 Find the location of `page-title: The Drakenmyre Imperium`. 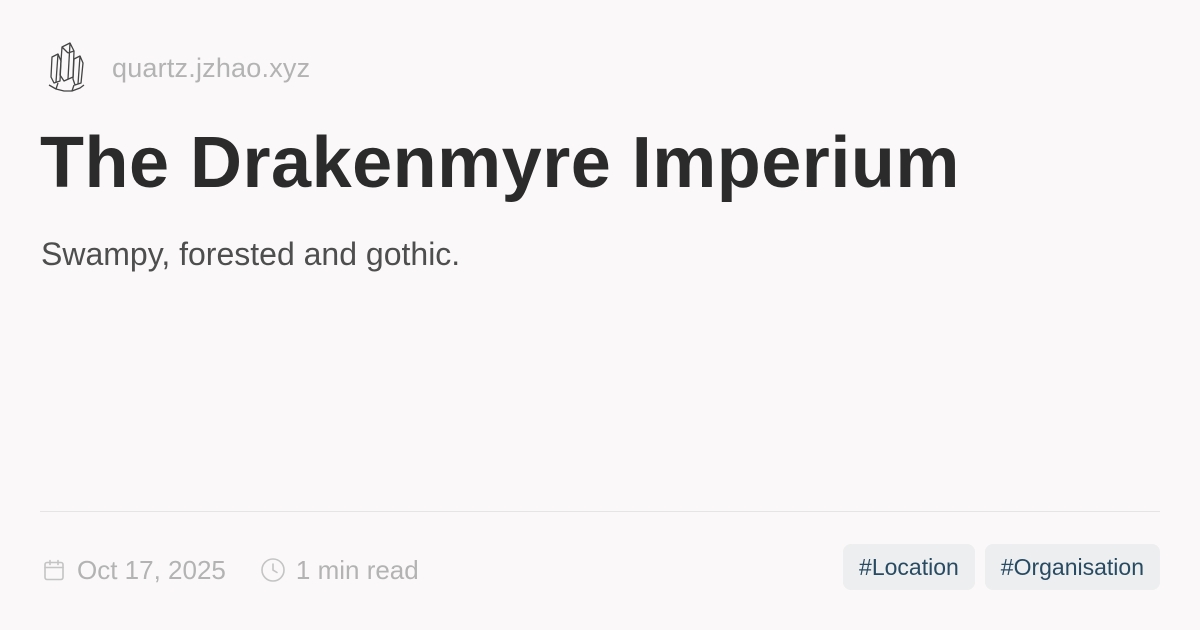

page-title: The Drakenmyre Imperium is located at coordinates (500, 163).